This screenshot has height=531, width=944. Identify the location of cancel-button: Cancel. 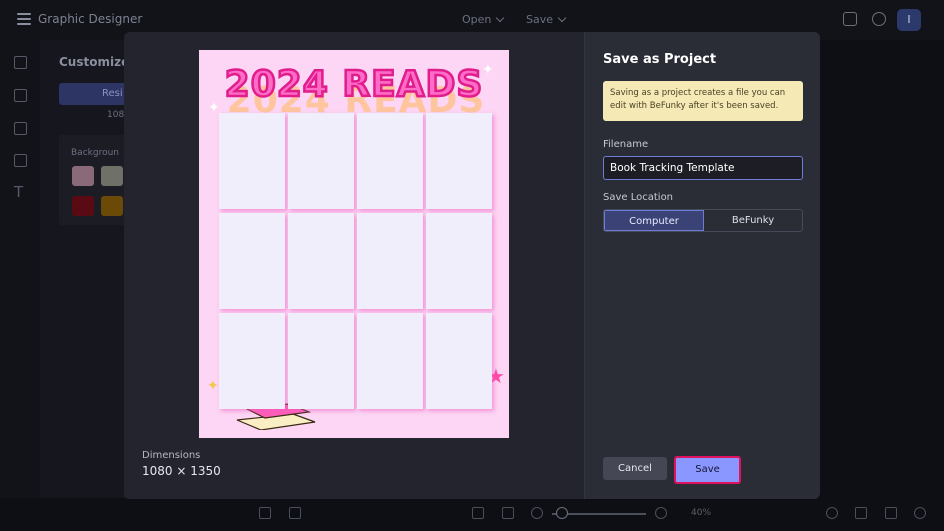
(635, 468).